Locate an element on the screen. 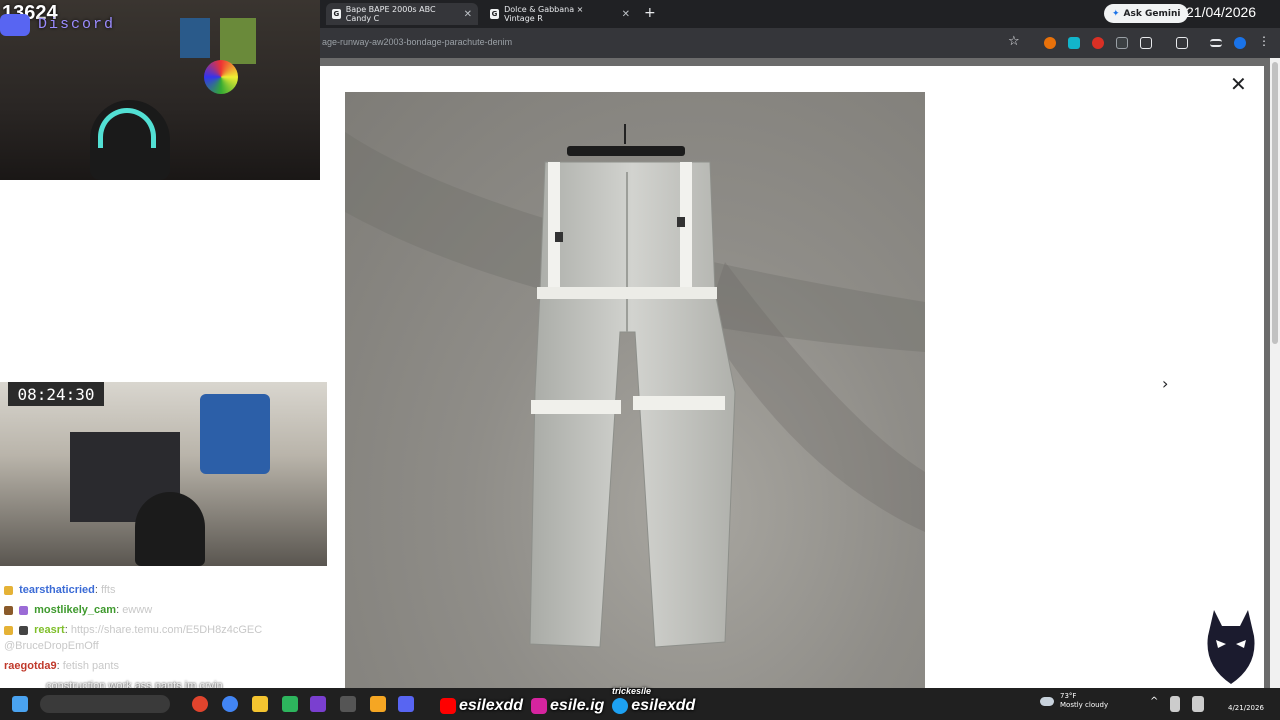 This screenshot has height=720, width=1280. ask-gemini-button: ✦ Ask Gemini is located at coordinates (1146, 13).